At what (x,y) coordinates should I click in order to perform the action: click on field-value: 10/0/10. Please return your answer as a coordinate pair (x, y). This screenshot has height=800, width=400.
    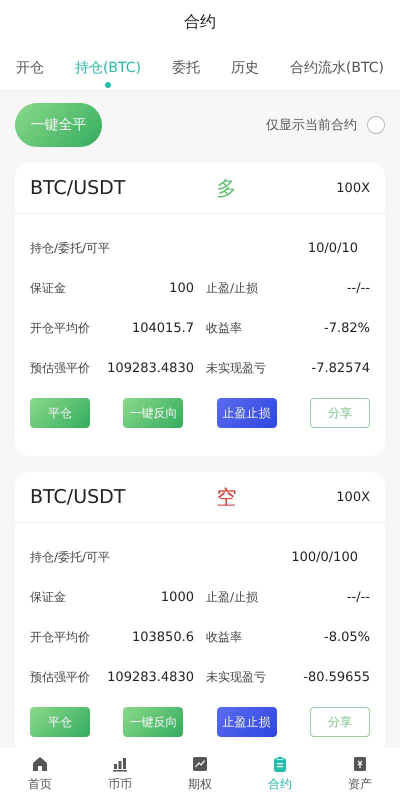
    Looking at the image, I should click on (332, 249).